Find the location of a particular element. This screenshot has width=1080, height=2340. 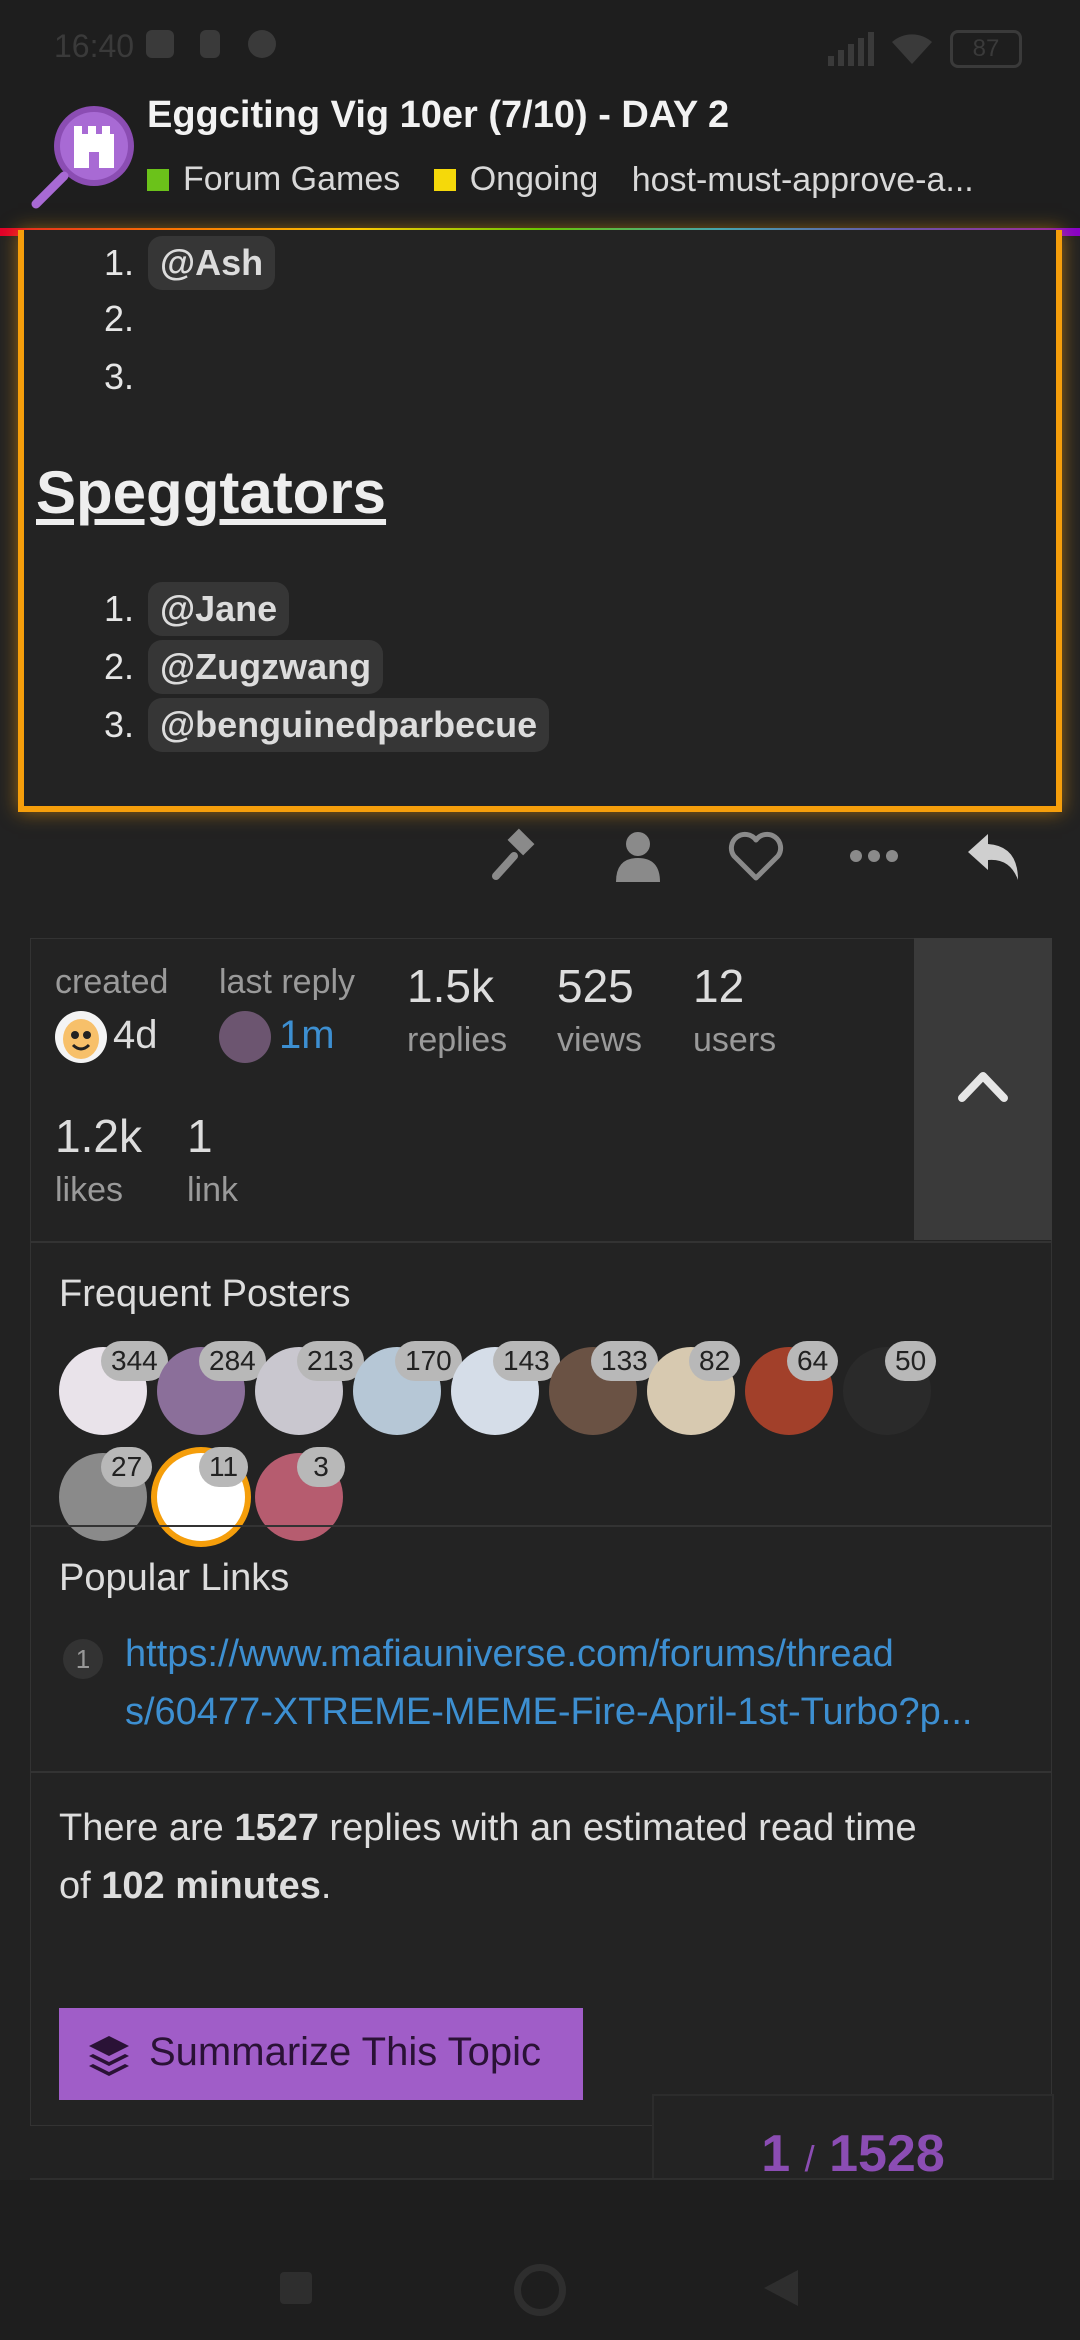

layers-icon is located at coordinates (109, 2056).